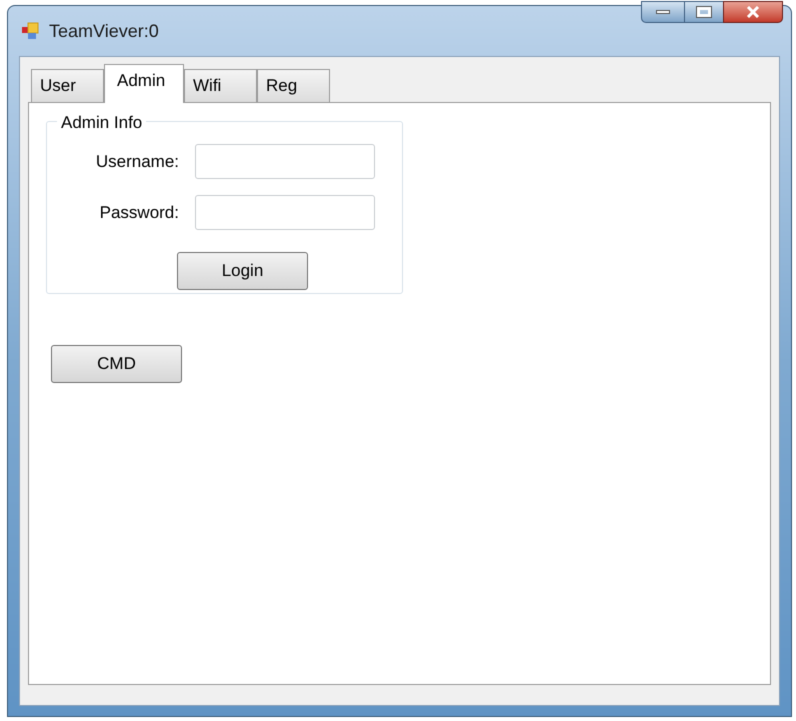  Describe the element at coordinates (31, 31) in the screenshot. I see `app-icon` at that location.